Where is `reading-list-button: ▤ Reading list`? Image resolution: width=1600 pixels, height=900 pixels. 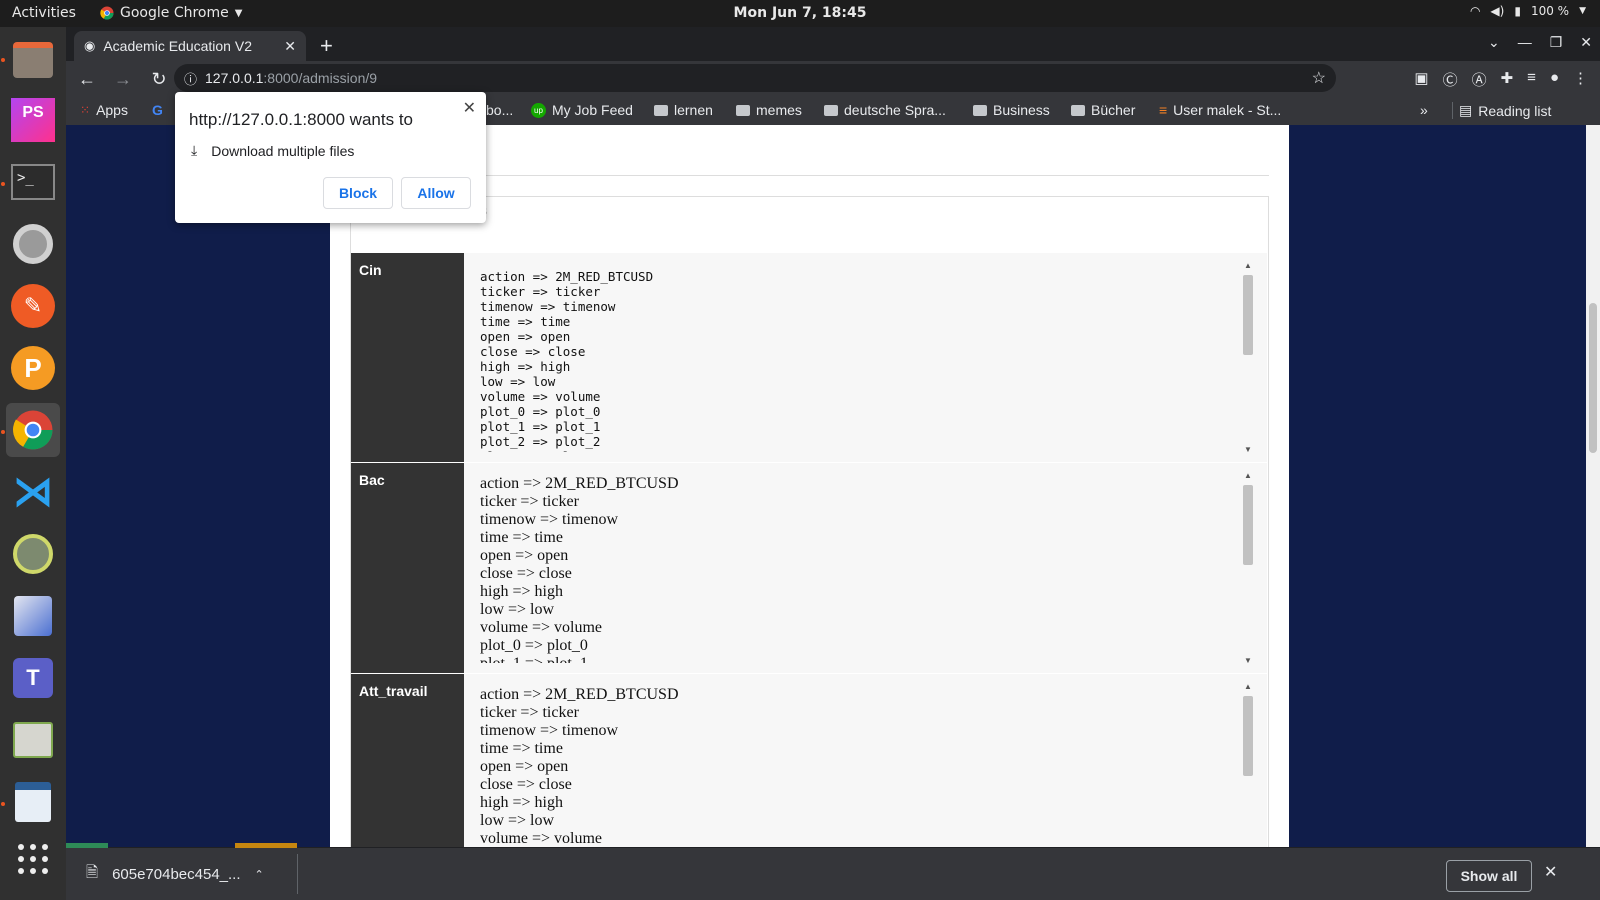
reading-list-button: ▤ Reading list is located at coordinates (1501, 110).